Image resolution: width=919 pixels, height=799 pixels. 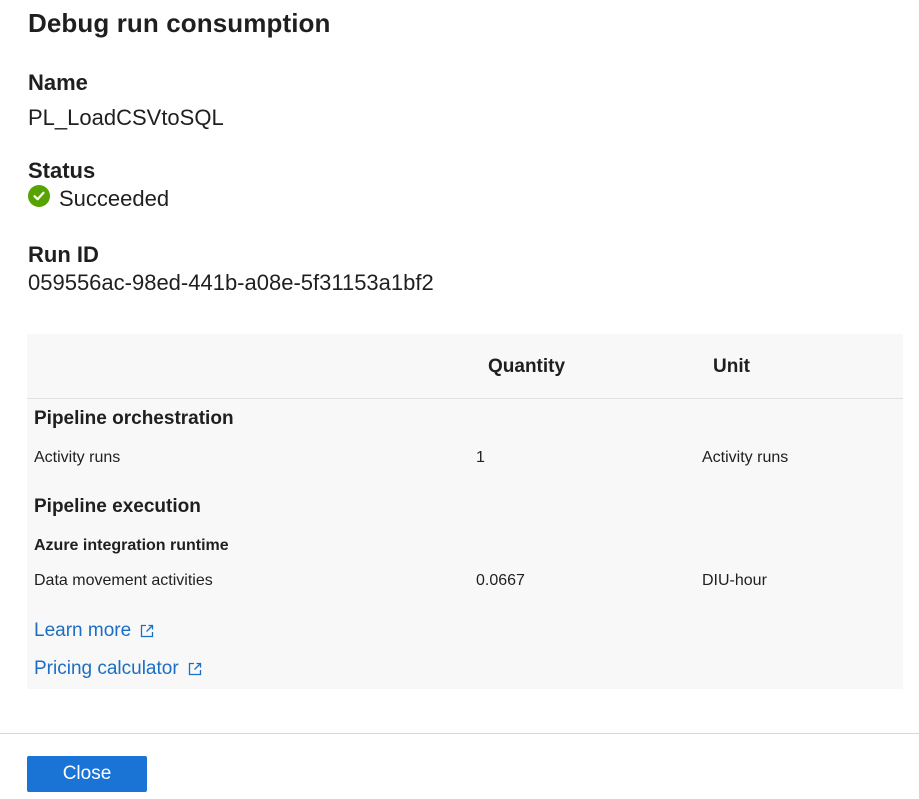 I want to click on status-label: Status, so click(x=62, y=170).